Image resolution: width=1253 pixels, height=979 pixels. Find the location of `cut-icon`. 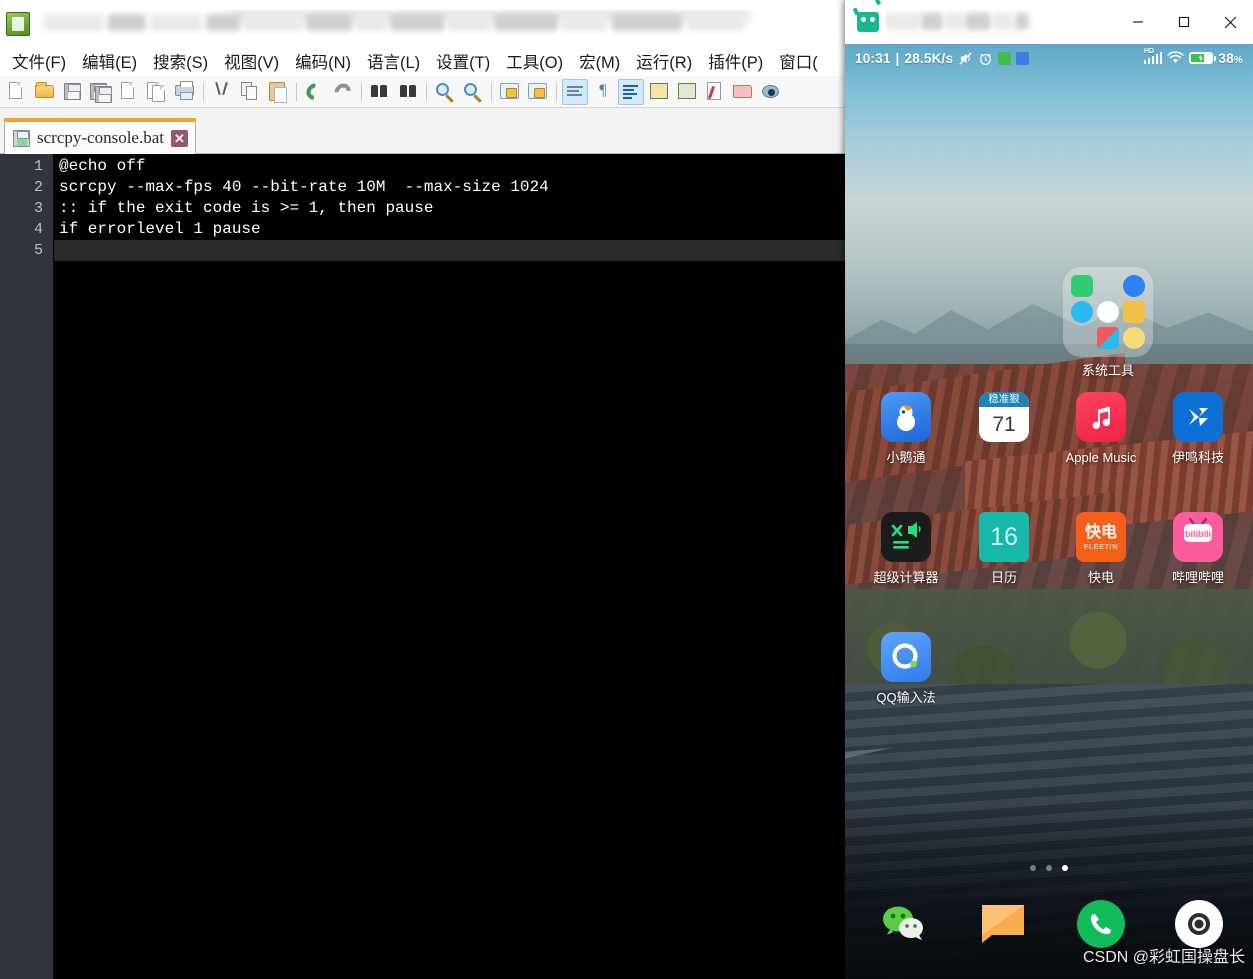

cut-icon is located at coordinates (222, 92).